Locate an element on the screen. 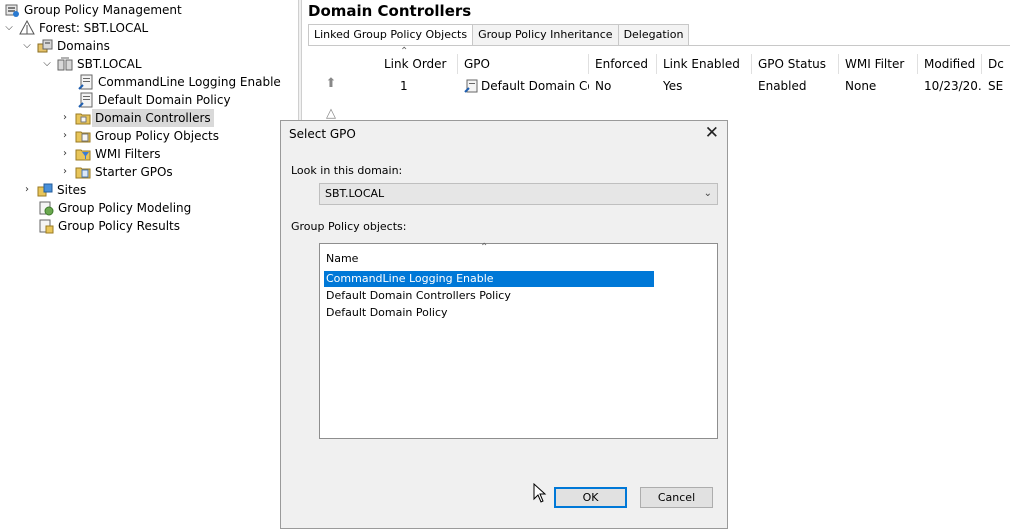 This screenshot has width=1010, height=530. domain-select: SBT.LOCAL ⌄ is located at coordinates (518, 194).